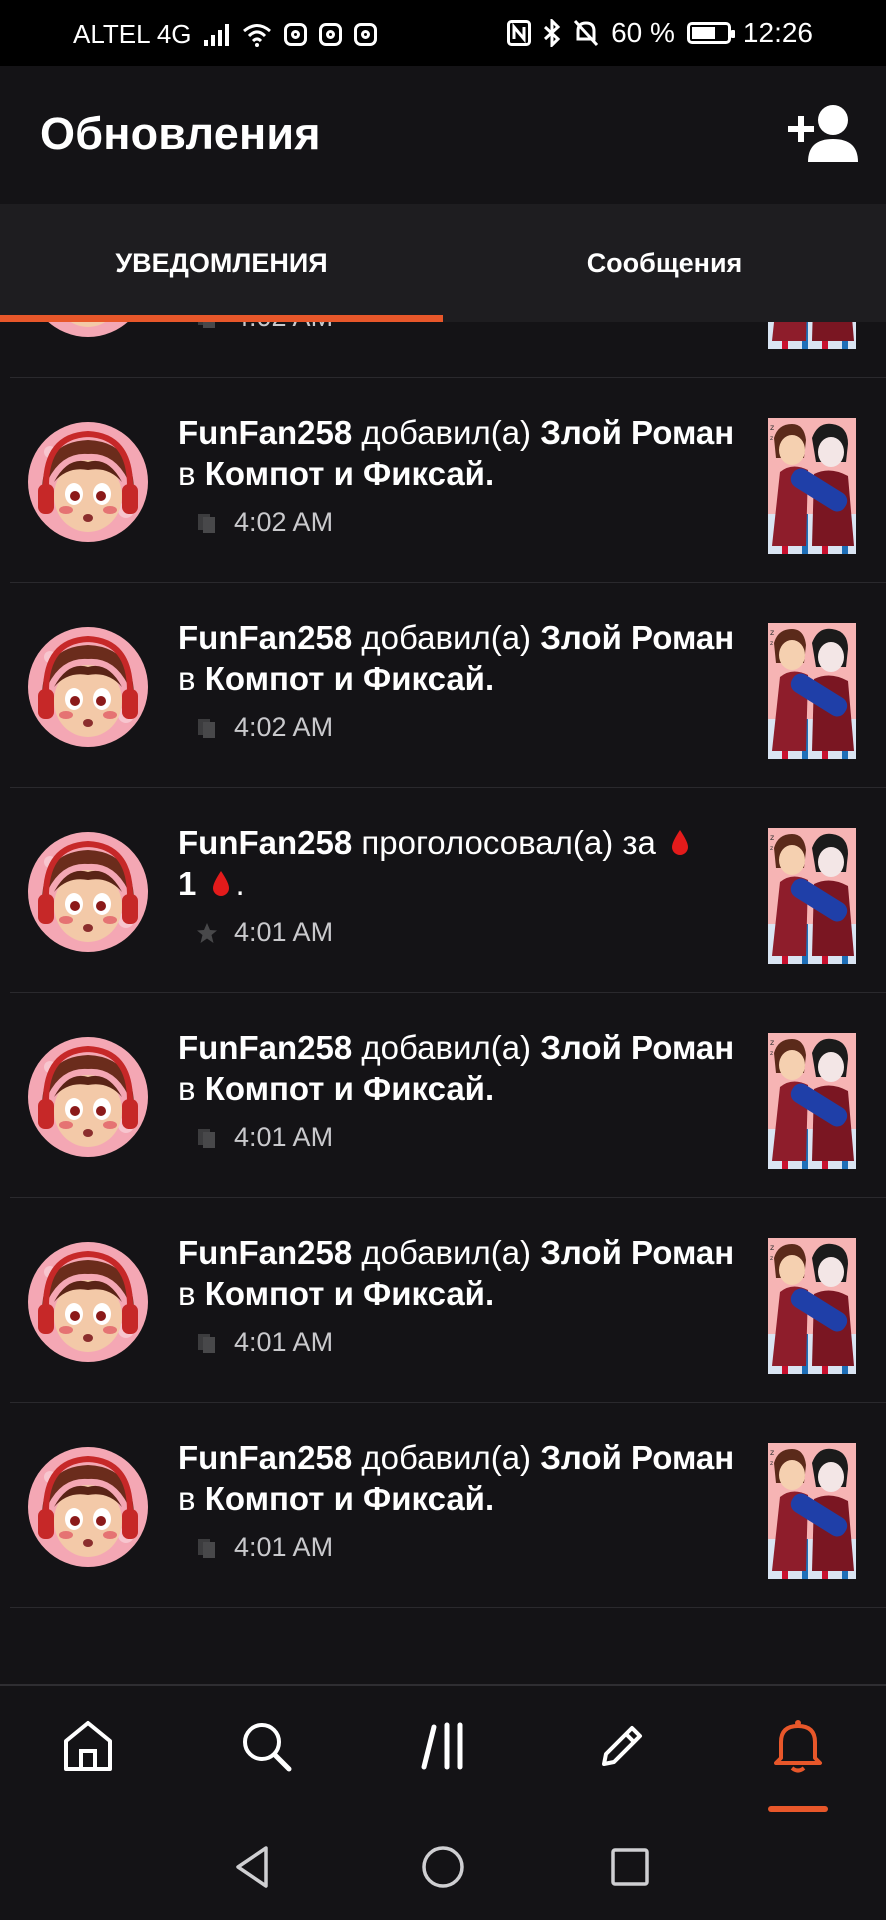  Describe the element at coordinates (240, 883) in the screenshot. I see `notification-suffix: .` at that location.